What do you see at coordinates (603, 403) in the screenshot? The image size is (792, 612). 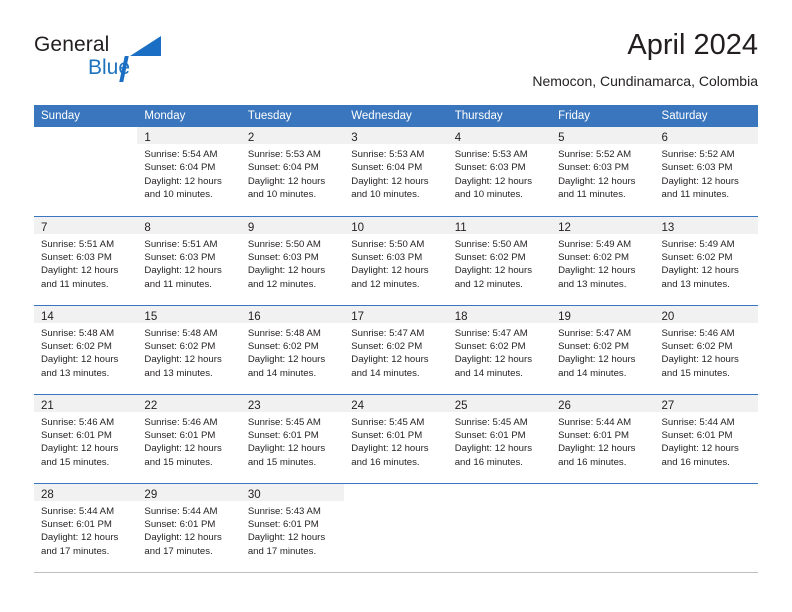 I see `day-number-band: 26` at bounding box center [603, 403].